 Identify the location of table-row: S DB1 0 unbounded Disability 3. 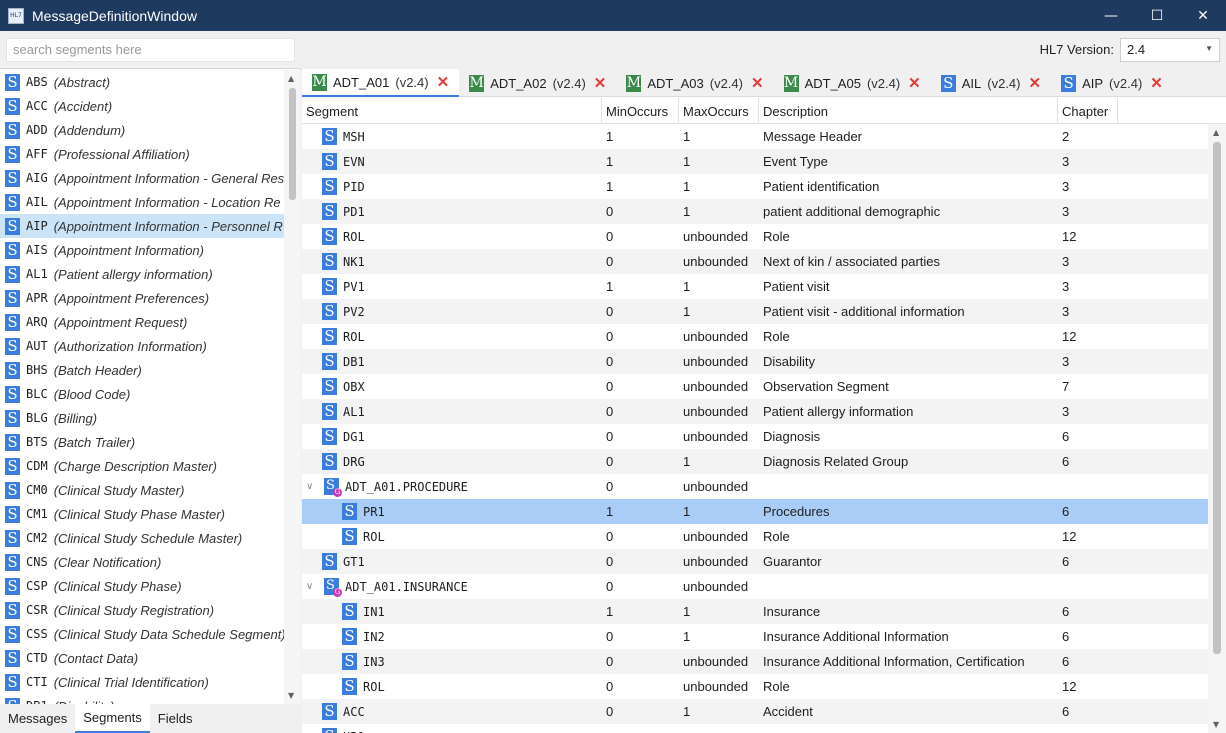
(755, 361).